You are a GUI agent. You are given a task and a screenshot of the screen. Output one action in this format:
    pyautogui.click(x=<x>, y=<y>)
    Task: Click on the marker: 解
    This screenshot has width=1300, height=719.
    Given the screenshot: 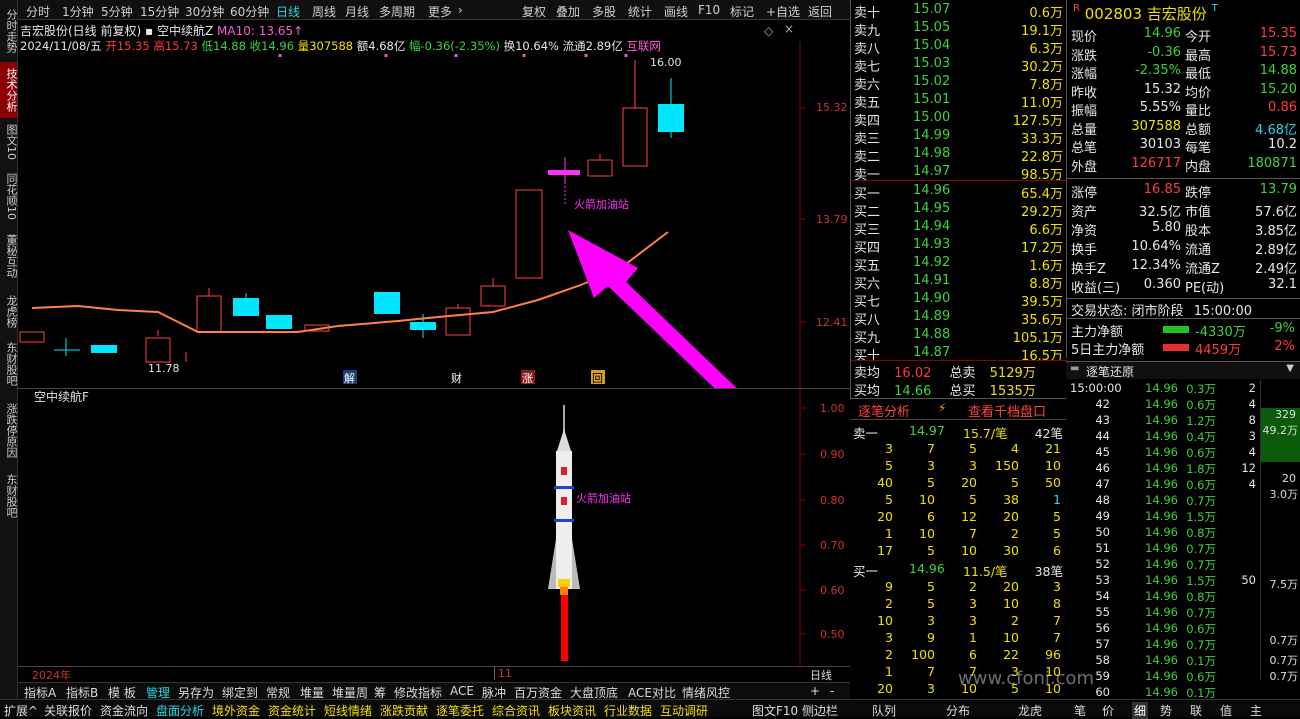 What is the action you would take?
    pyautogui.click(x=349, y=378)
    